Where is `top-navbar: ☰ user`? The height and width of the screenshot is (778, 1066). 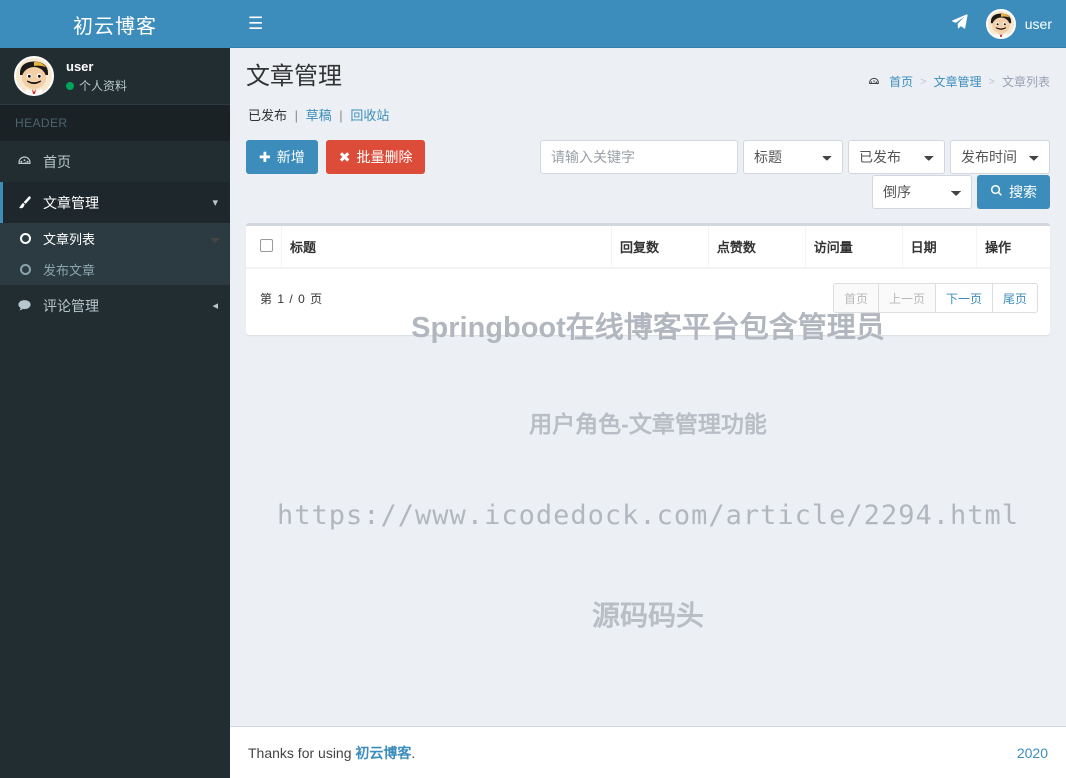
top-navbar: ☰ user is located at coordinates (648, 24).